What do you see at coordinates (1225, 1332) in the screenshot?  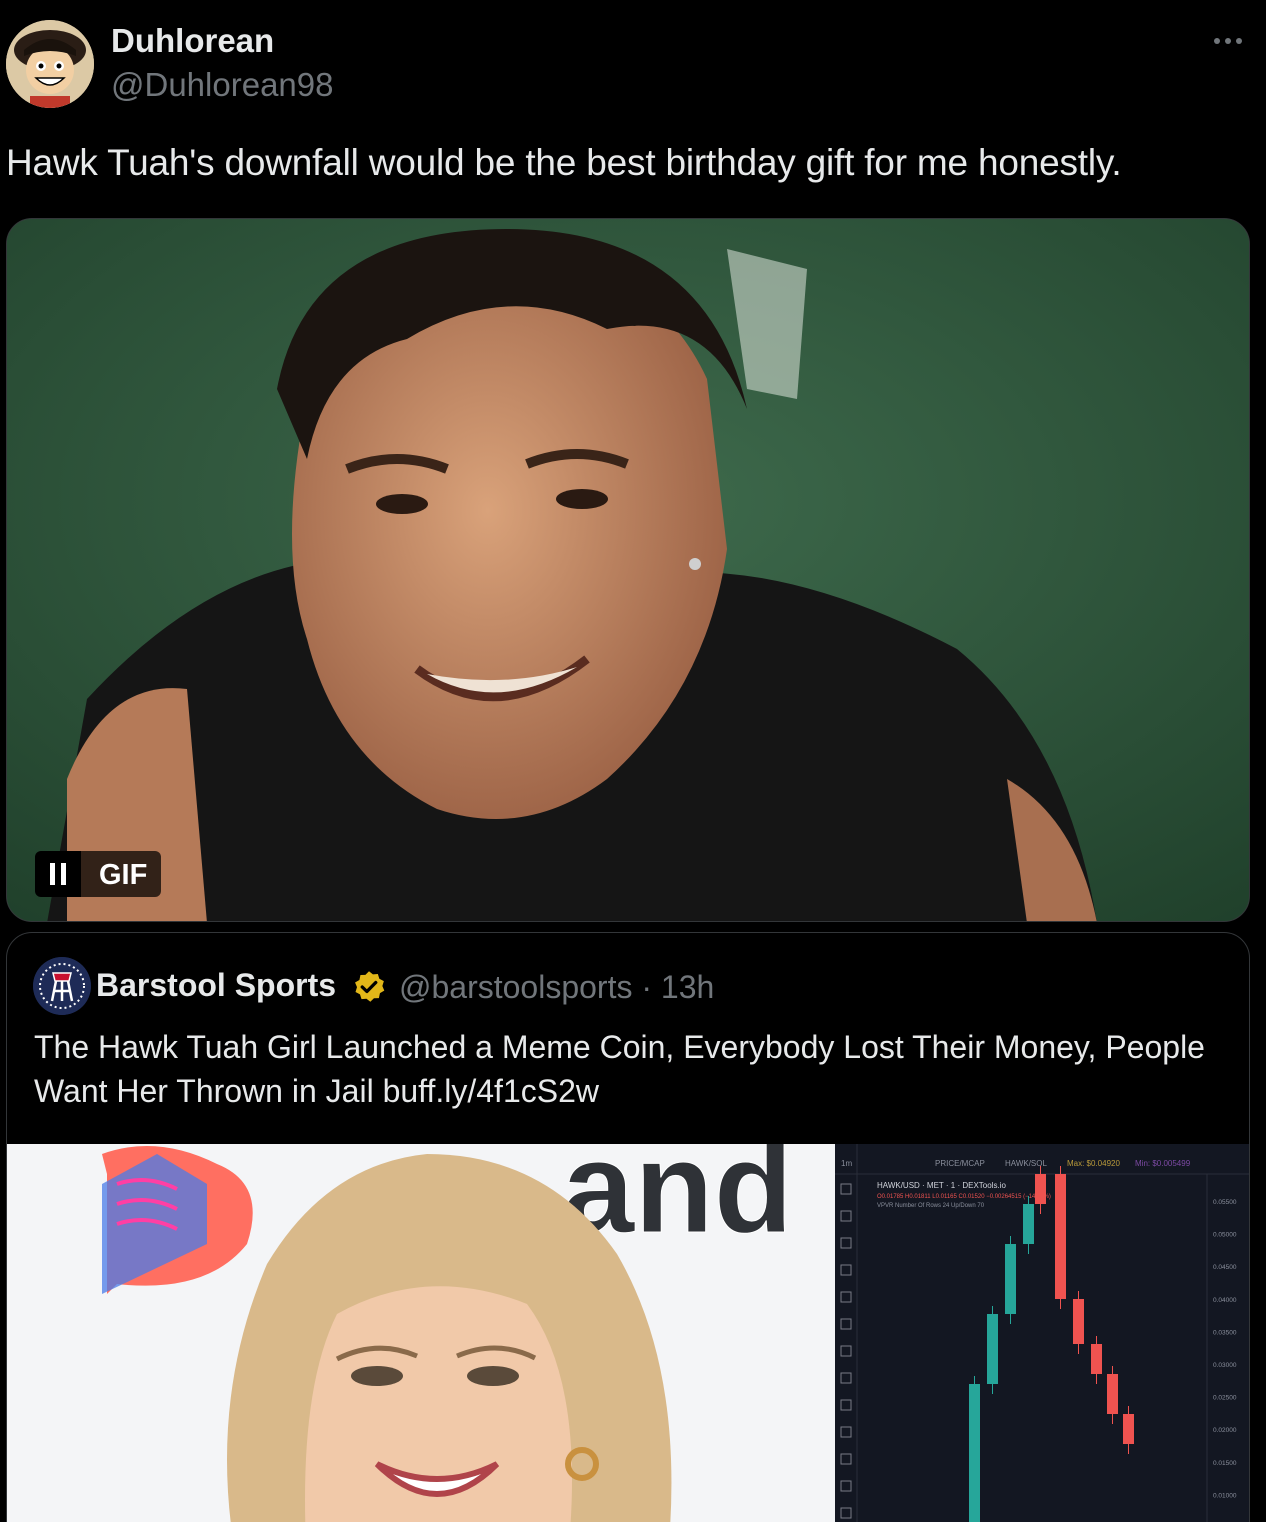 I see `y-tick-label: 0.03500` at bounding box center [1225, 1332].